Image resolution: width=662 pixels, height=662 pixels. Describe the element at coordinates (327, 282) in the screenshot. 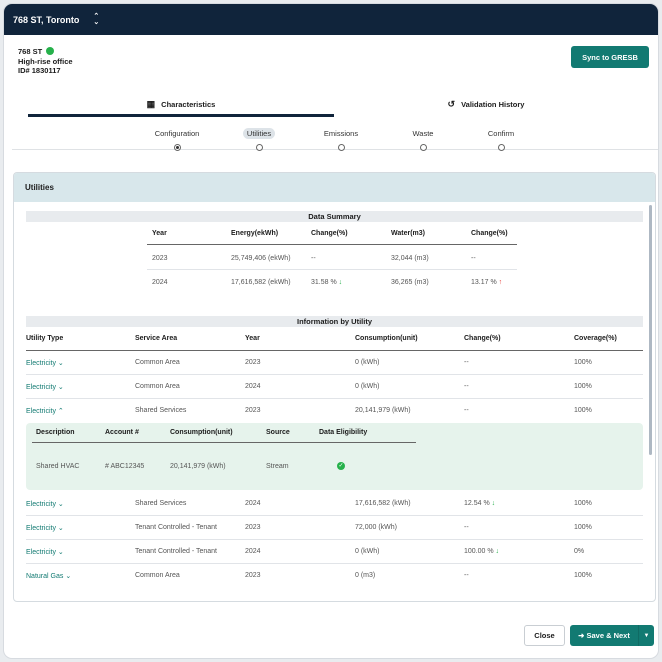

I see `summary-cell: 31.58 % ↓` at that location.